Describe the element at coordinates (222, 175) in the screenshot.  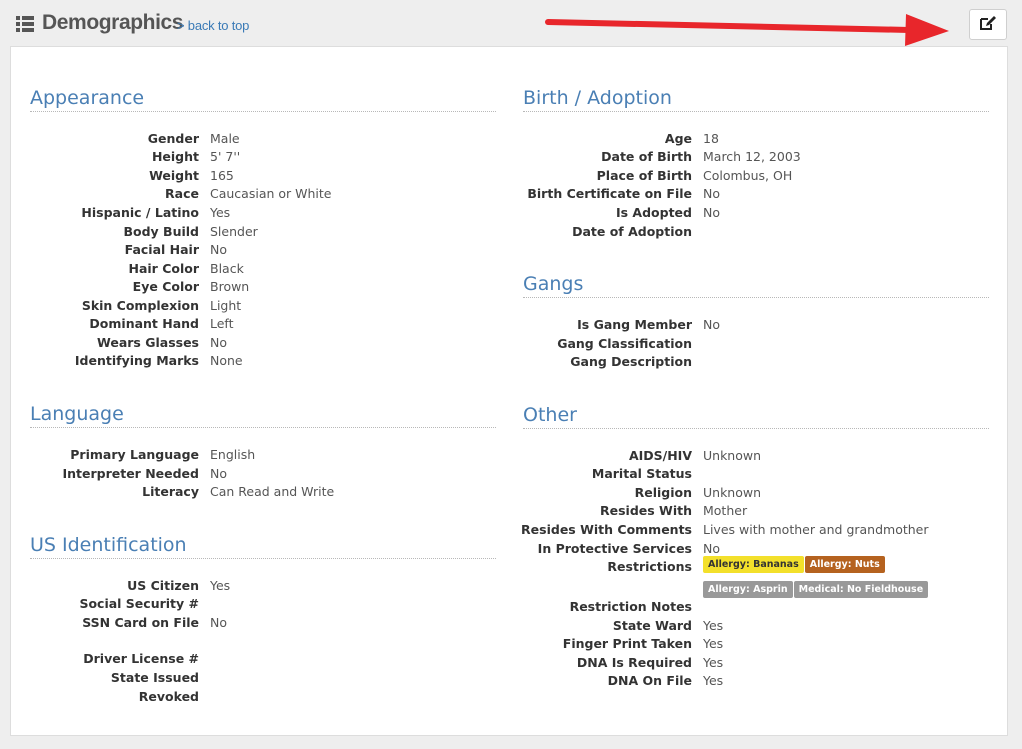
I see `field-value: 165` at that location.